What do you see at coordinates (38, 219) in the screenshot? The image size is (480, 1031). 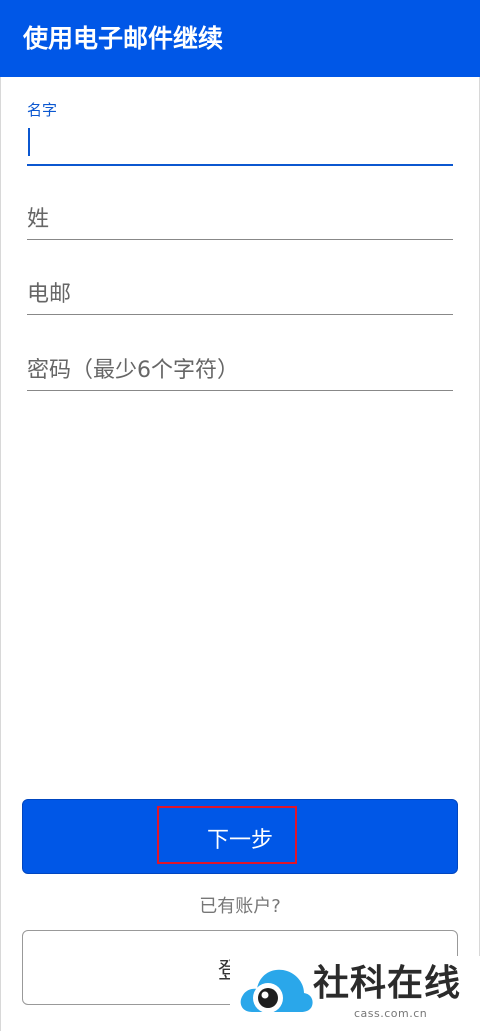 I see `last-name-placeholder: 姓` at bounding box center [38, 219].